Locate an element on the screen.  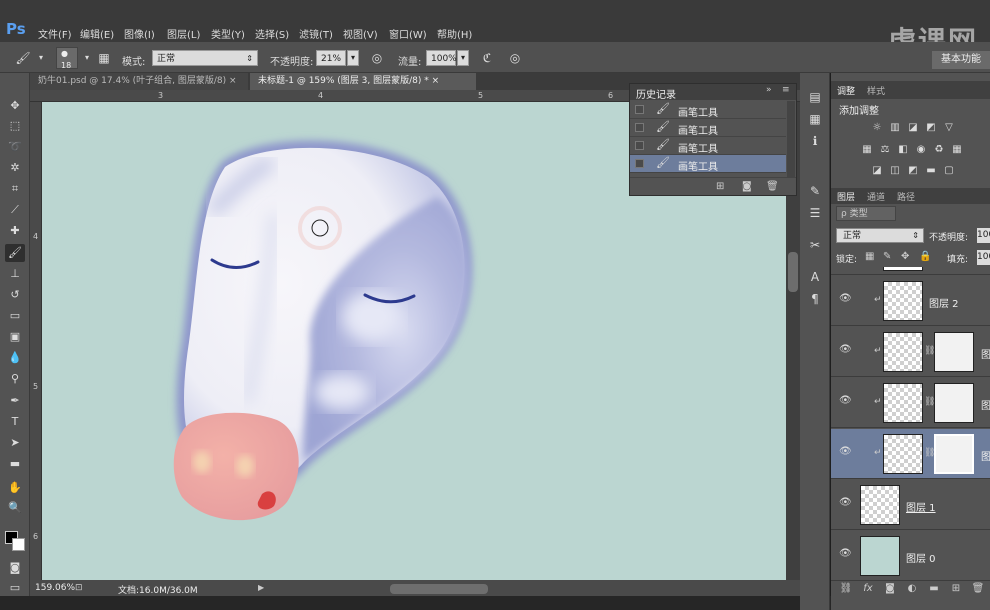
layer-name: 图层 1 is located at coordinates (921, 506).